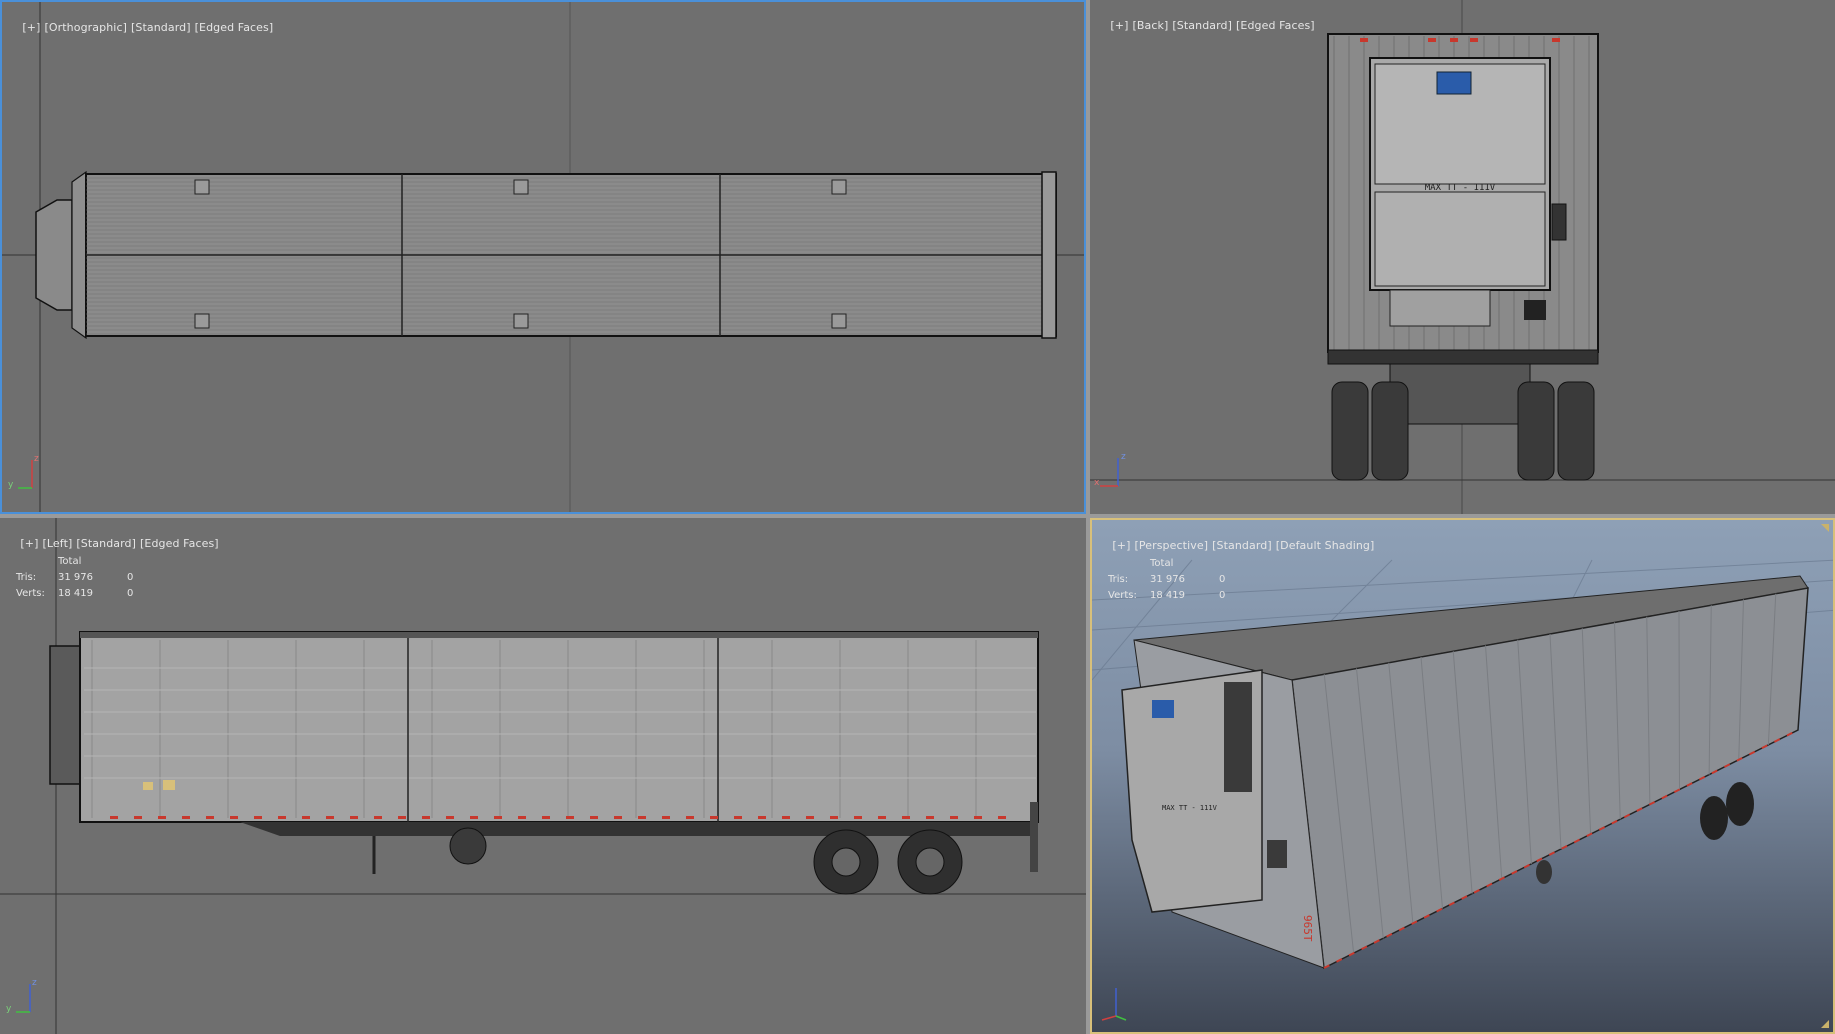  I want to click on viewport-label-top: [+] [Orthographic] [Standard] [Edged Faces], so click(142, 27).